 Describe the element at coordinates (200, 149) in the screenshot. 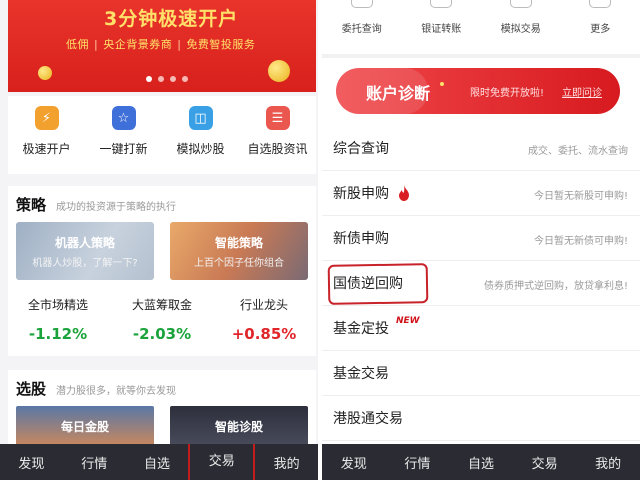

I see `quick-action-label: 模拟炒股` at that location.